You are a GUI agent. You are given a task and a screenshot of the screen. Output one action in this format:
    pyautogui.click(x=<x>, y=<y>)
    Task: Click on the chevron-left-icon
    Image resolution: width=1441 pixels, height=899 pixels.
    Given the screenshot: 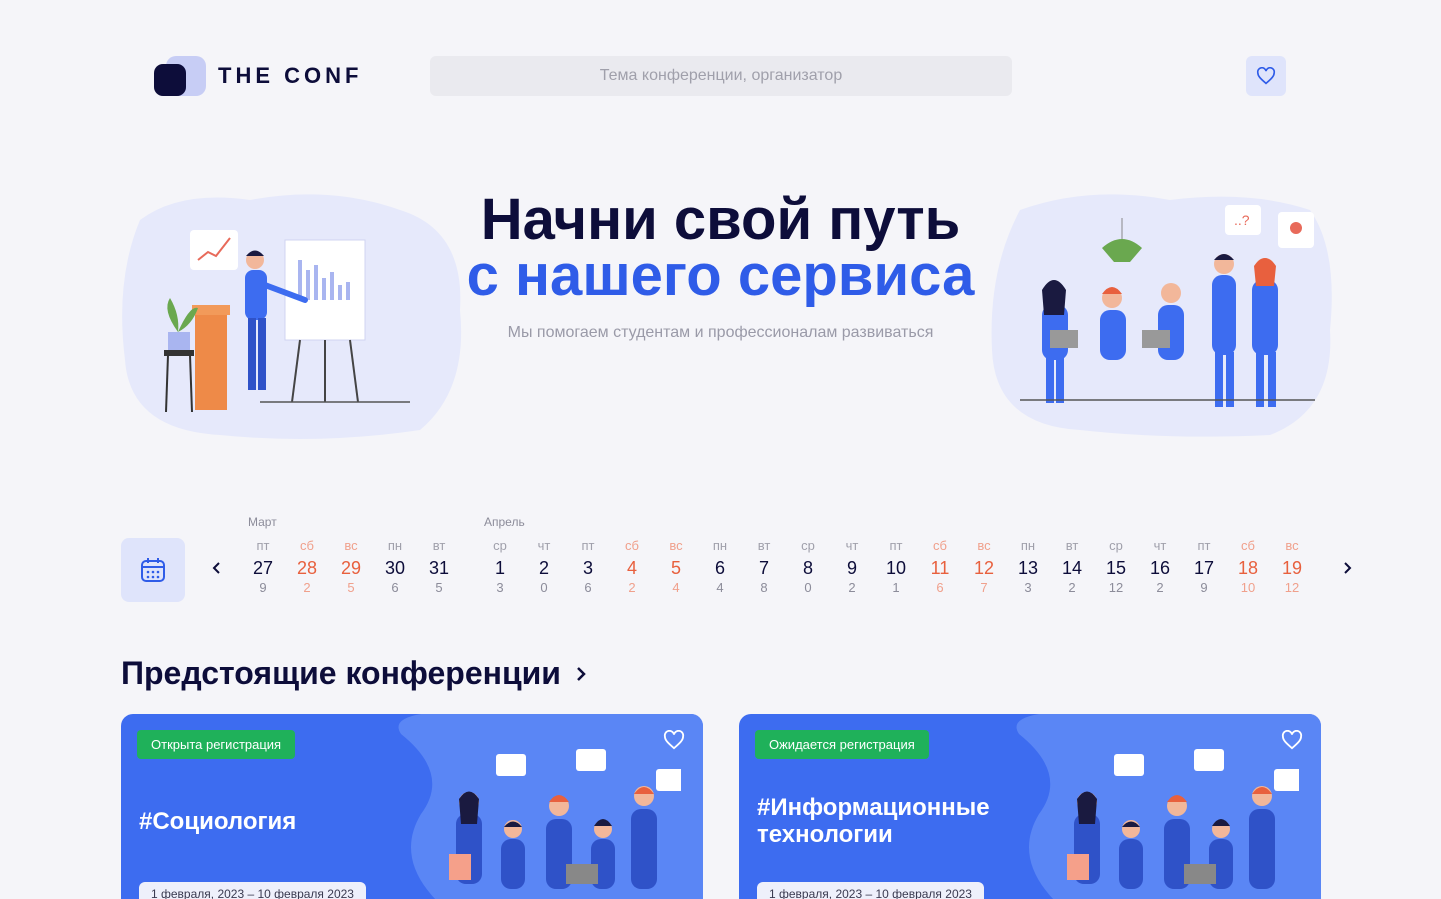 What is the action you would take?
    pyautogui.click(x=216, y=568)
    